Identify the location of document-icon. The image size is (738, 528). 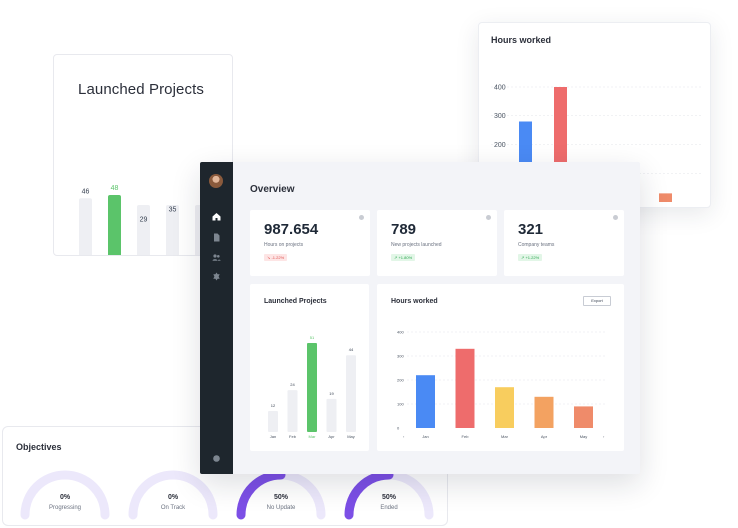
(216, 237).